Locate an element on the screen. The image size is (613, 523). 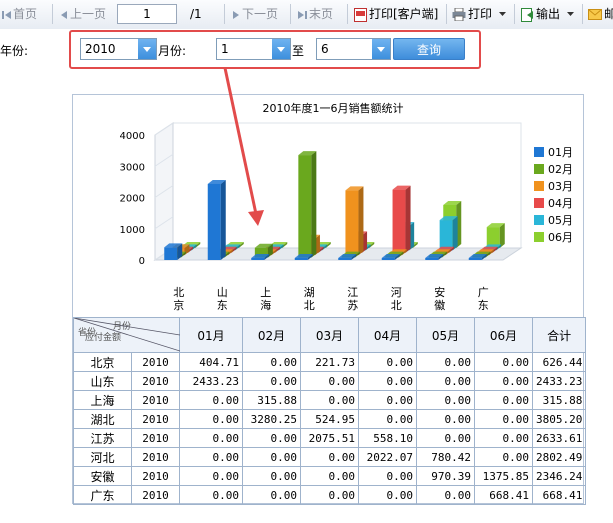
chart-legend: 01月 02月 03月 04月 05月 06月 is located at coordinates (553, 195).